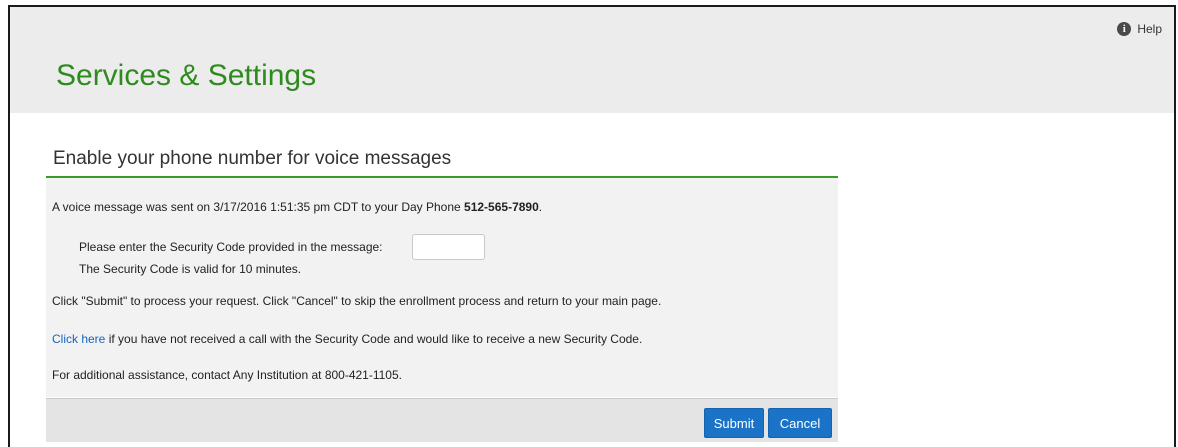 The height and width of the screenshot is (447, 1178). Describe the element at coordinates (540, 207) in the screenshot. I see `sent-suffix: .` at that location.